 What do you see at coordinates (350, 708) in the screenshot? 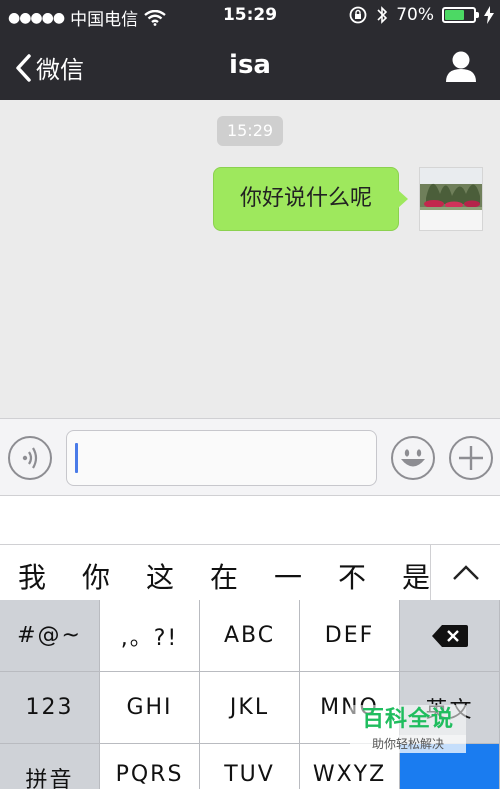
I see `key-mno: MNO` at bounding box center [350, 708].